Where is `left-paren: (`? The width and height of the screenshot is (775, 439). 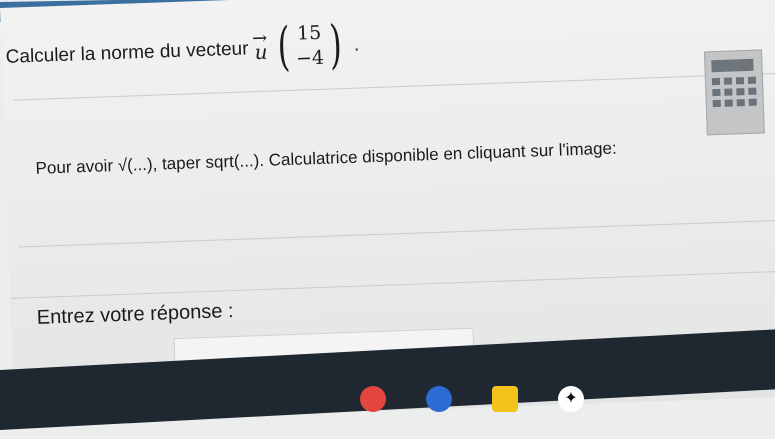
left-paren: ( is located at coordinates (283, 47).